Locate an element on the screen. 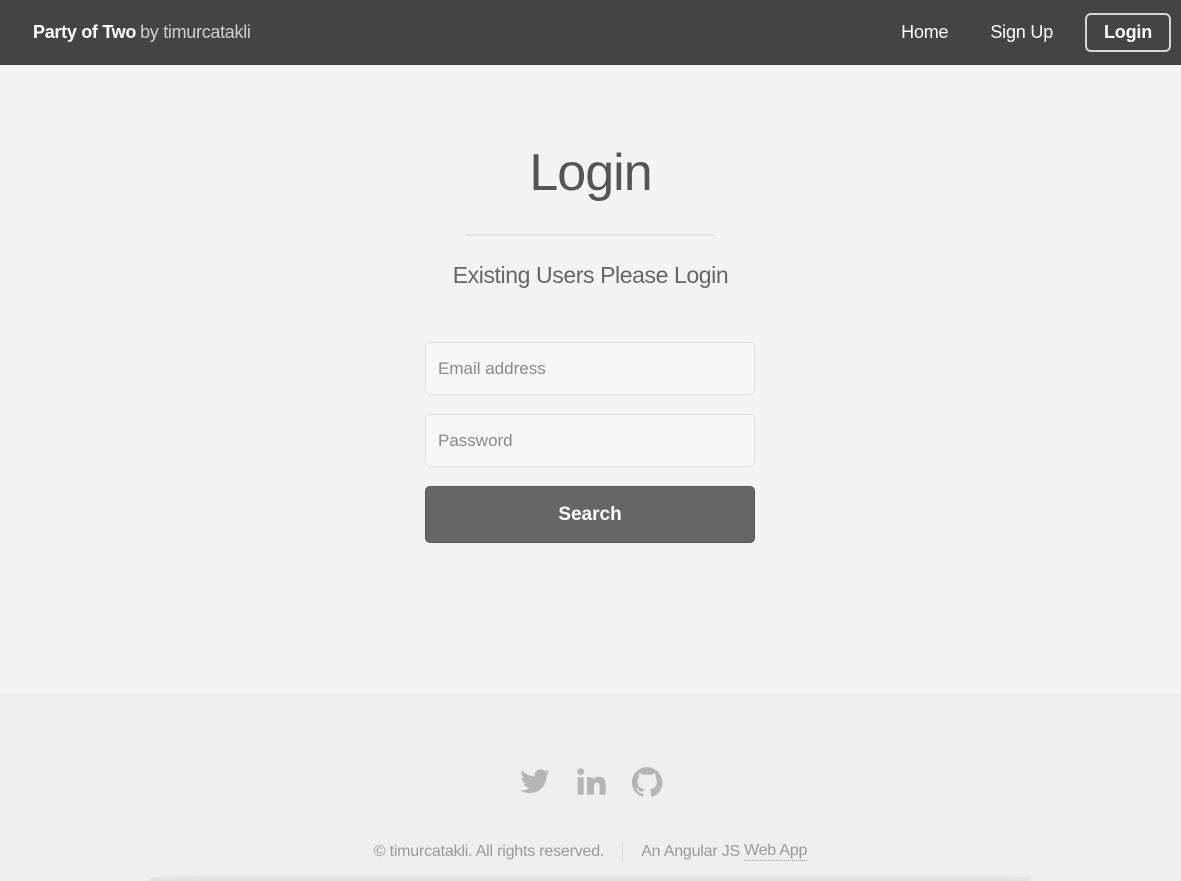  page-title: Login is located at coordinates (590, 173).